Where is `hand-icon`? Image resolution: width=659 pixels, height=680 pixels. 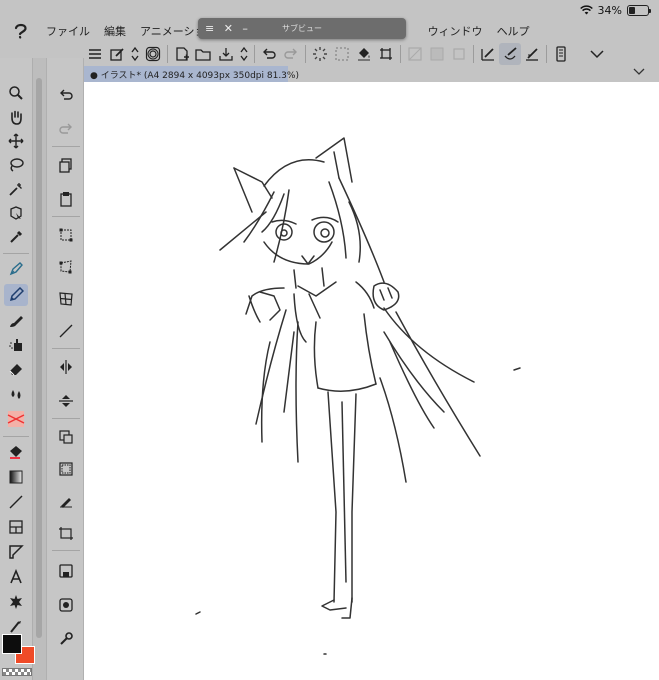
hand-icon is located at coordinates (16, 117).